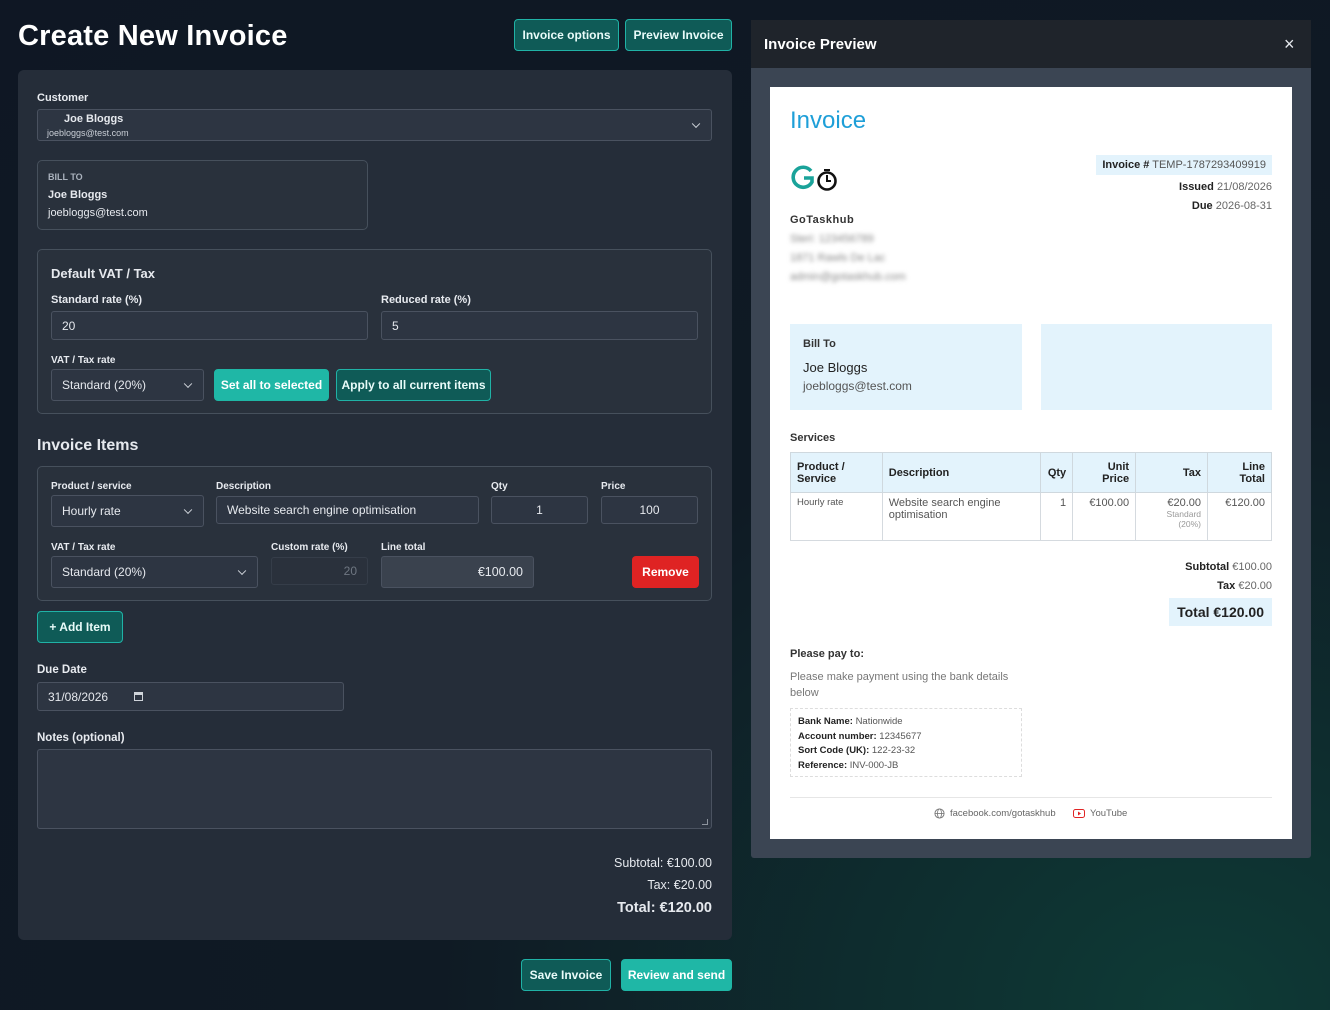 The height and width of the screenshot is (1010, 1330). I want to click on globe-icon, so click(939, 813).